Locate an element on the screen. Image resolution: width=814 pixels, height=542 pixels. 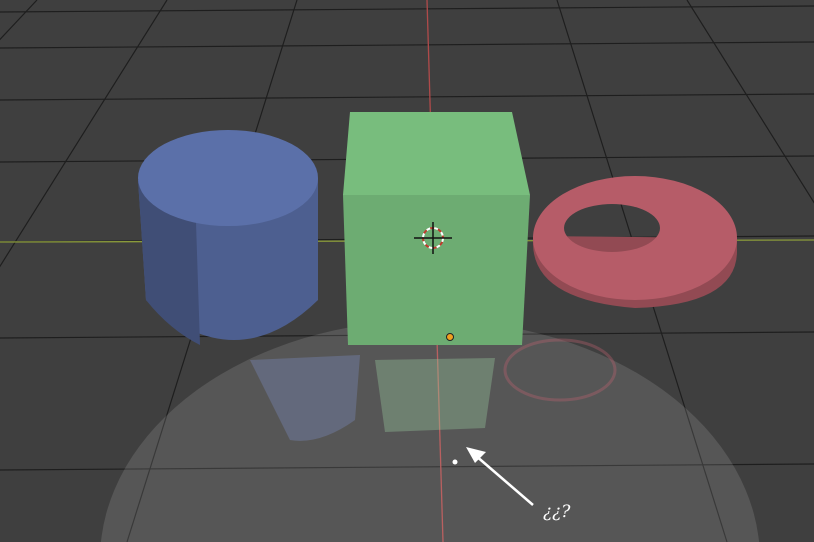
origin-dot is located at coordinates (450, 337).